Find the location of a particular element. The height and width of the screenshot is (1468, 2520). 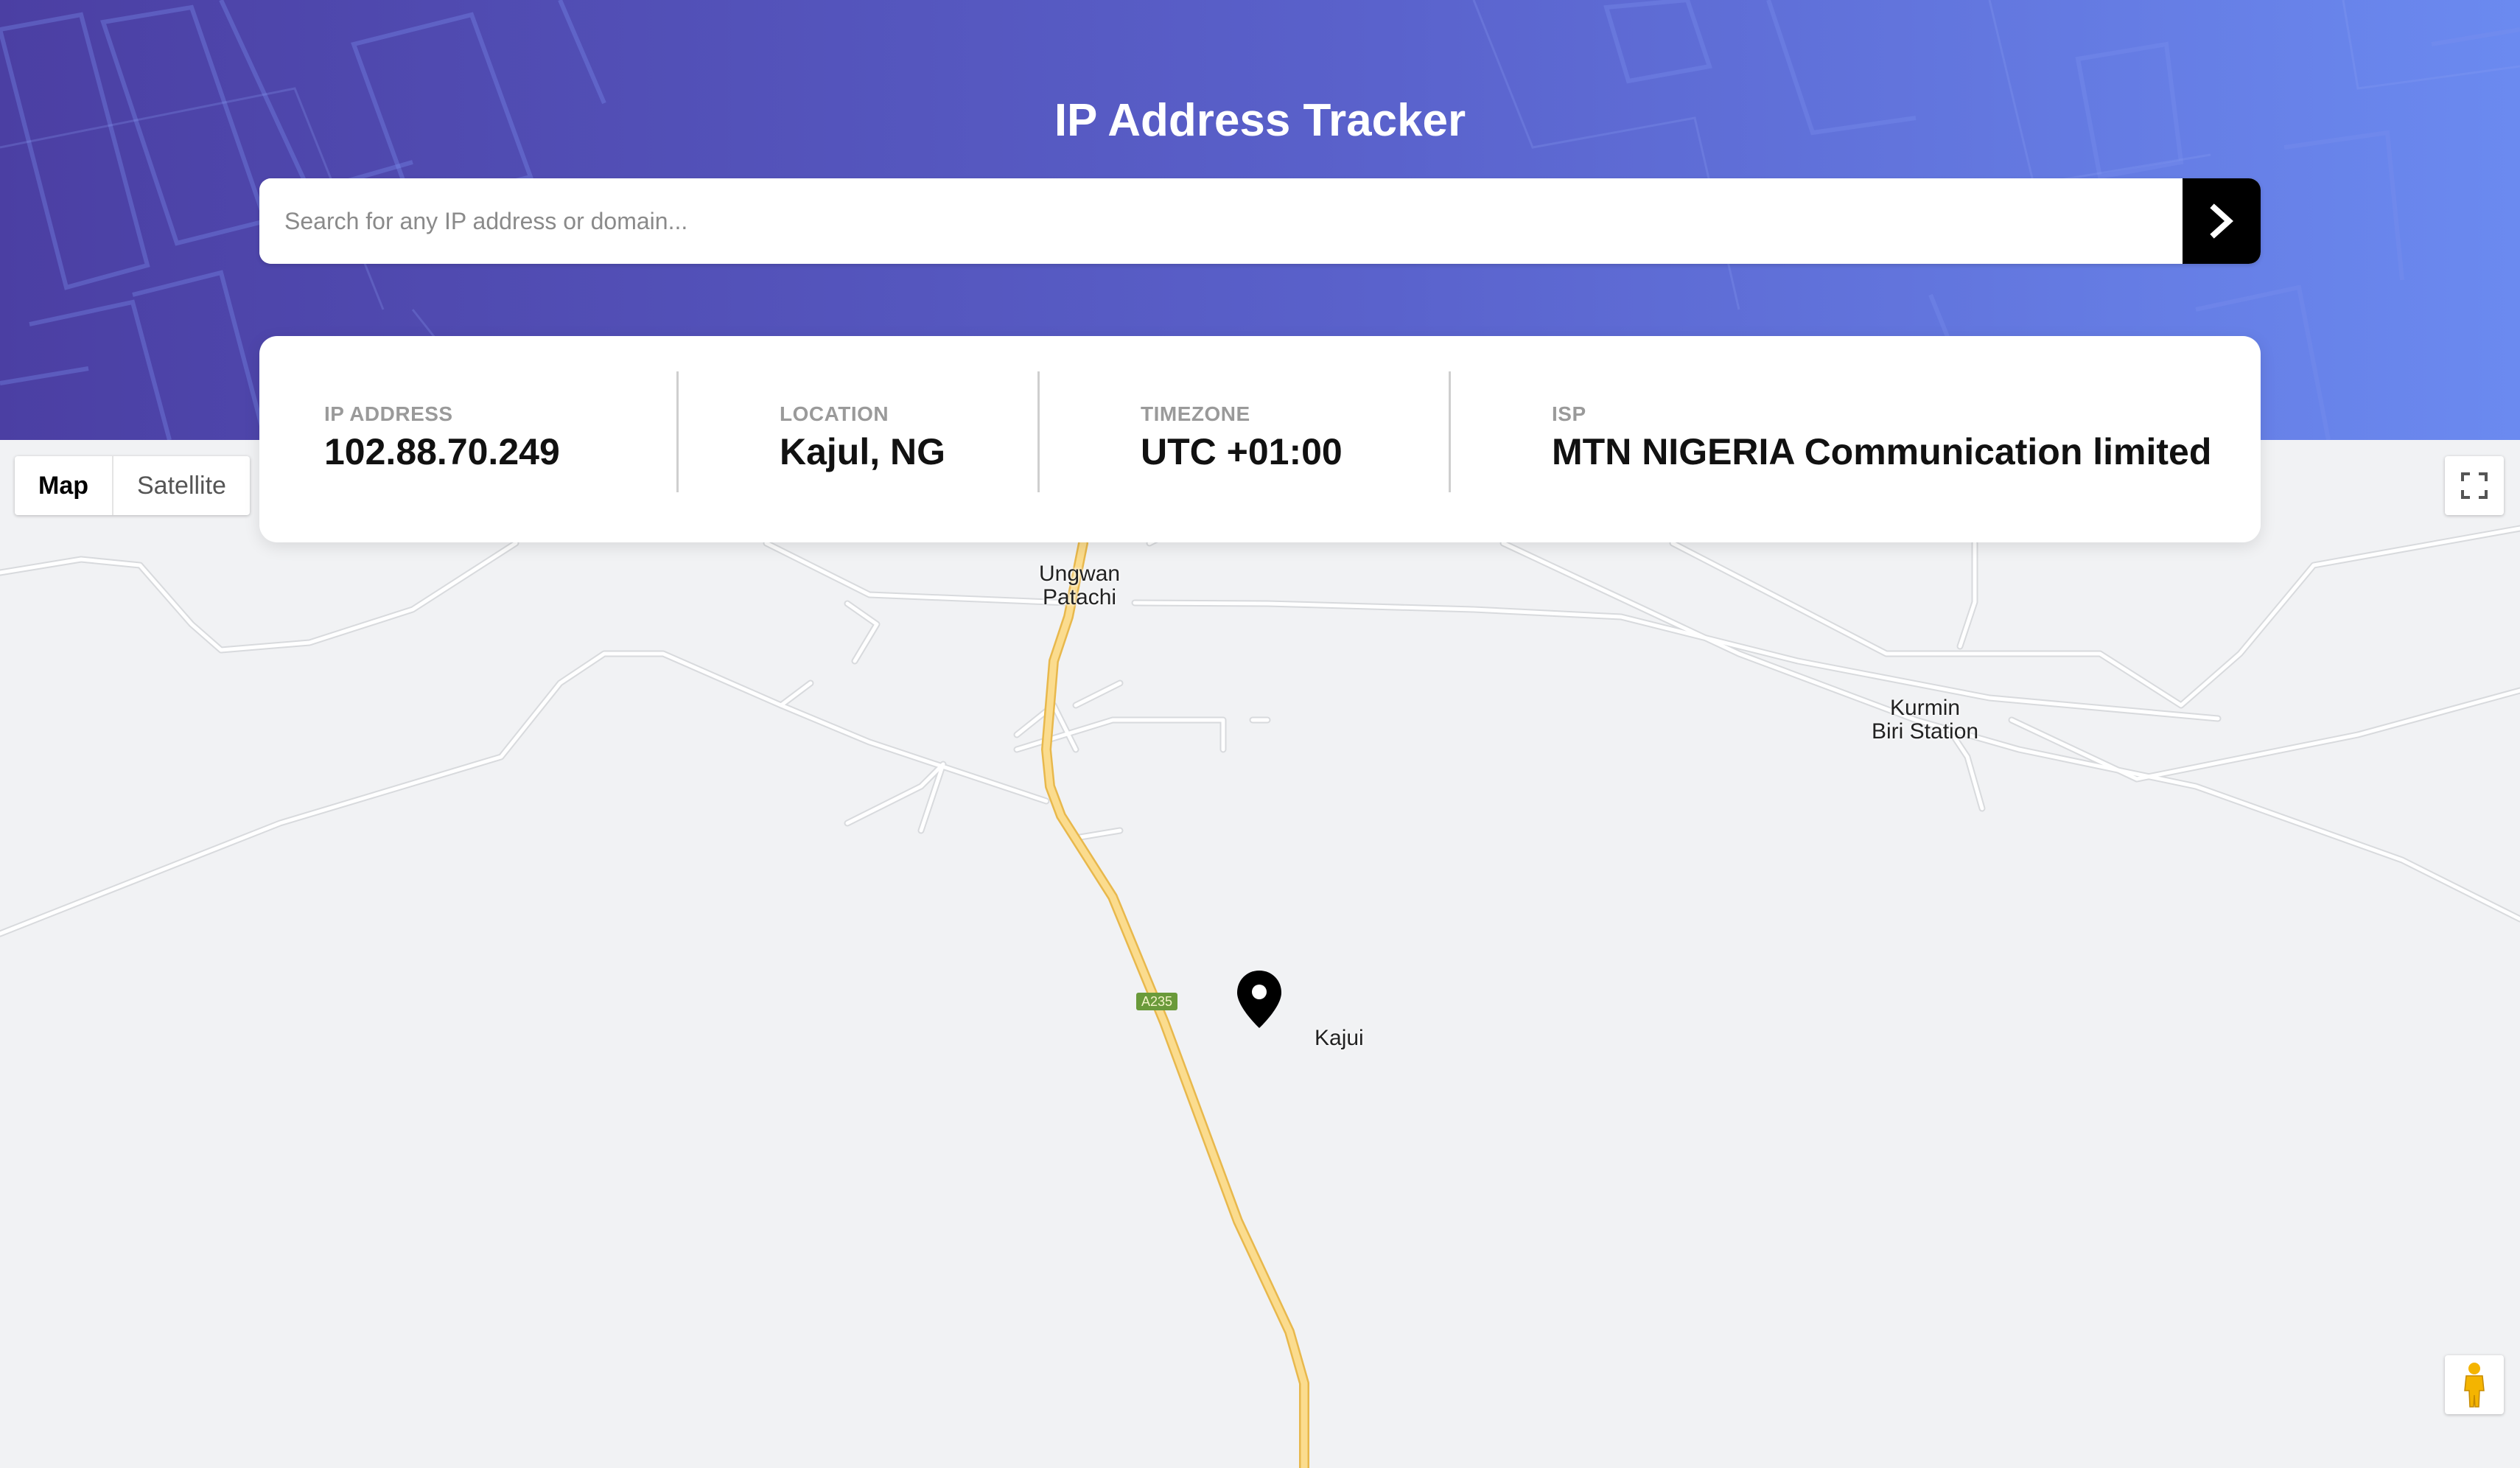

map-place-label: Ungwan Patachi is located at coordinates (1079, 585).